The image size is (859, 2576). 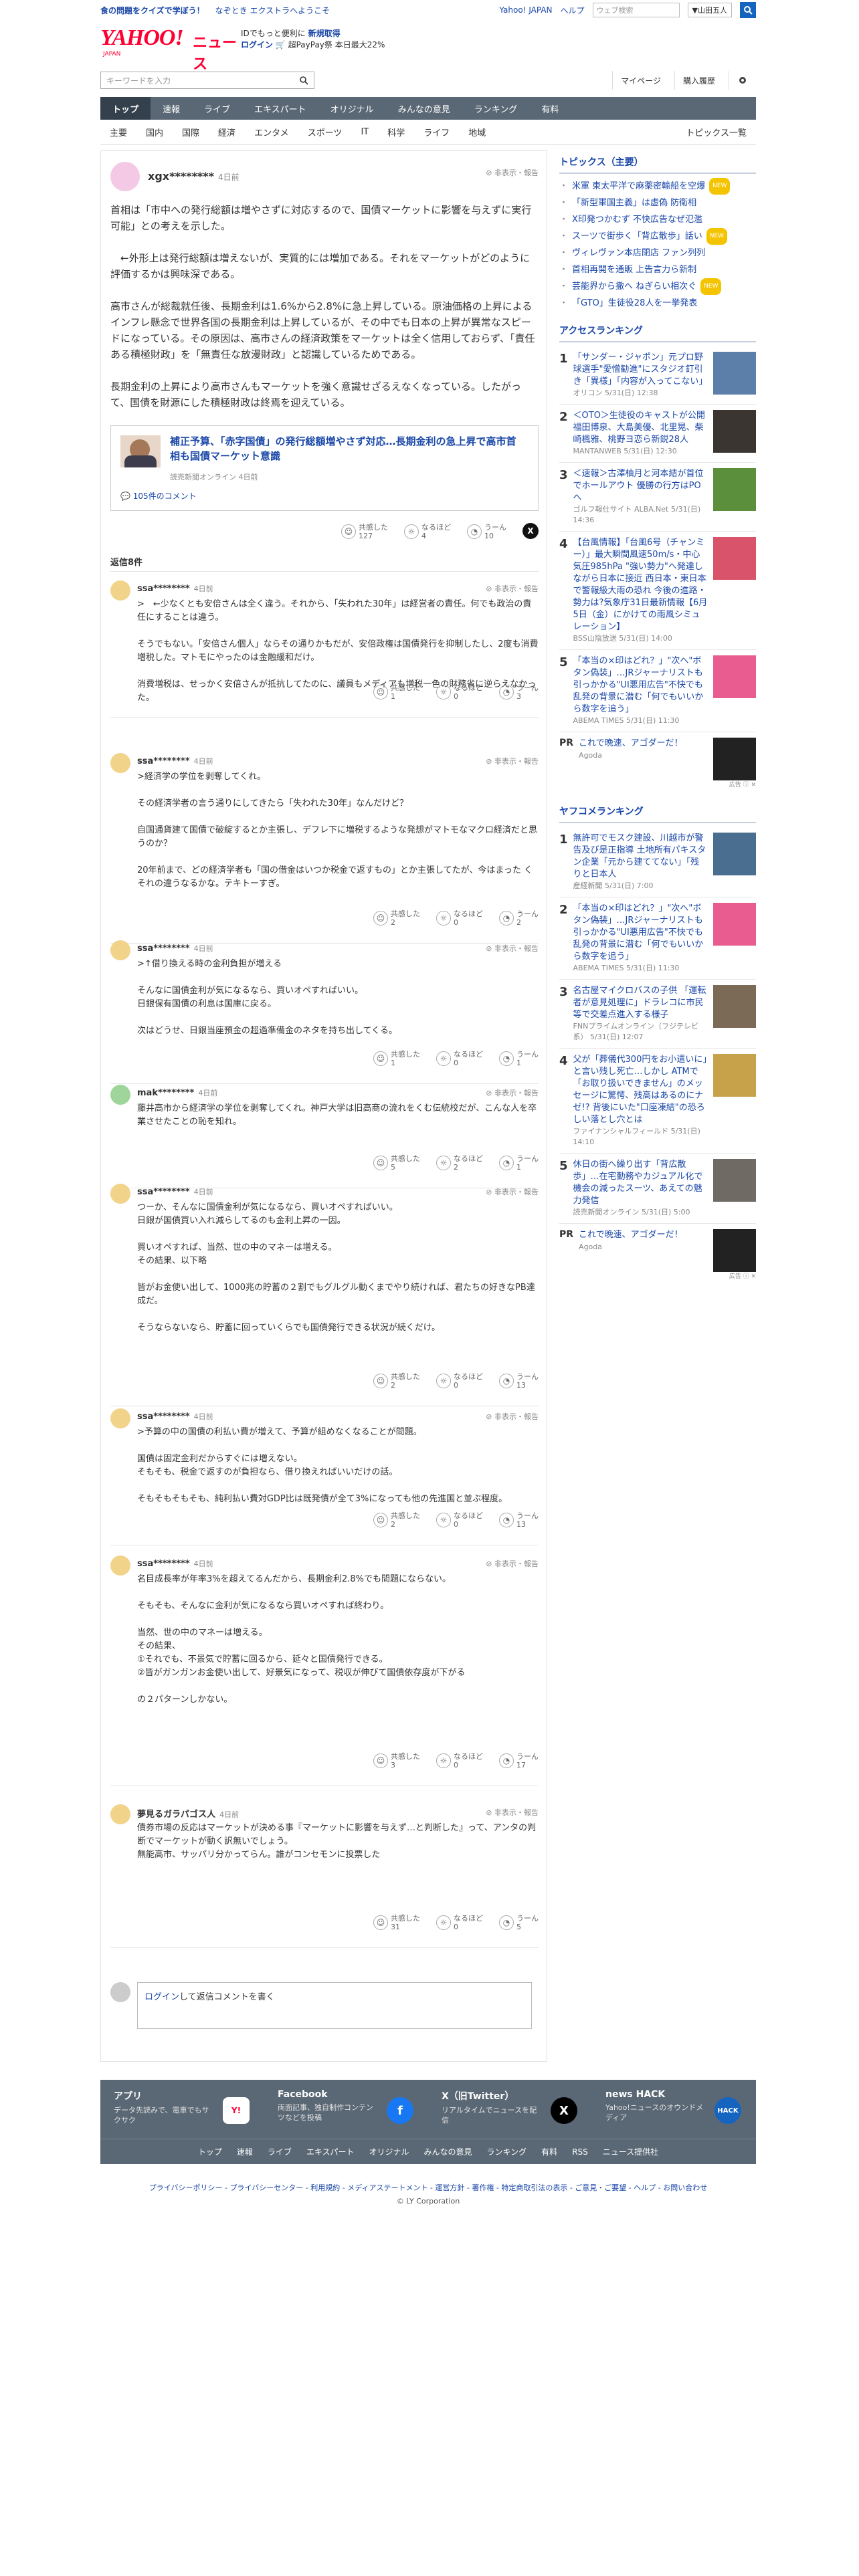 What do you see at coordinates (519, 1520) in the screenshot?
I see `uun-button: ◔ うーん 13` at bounding box center [519, 1520].